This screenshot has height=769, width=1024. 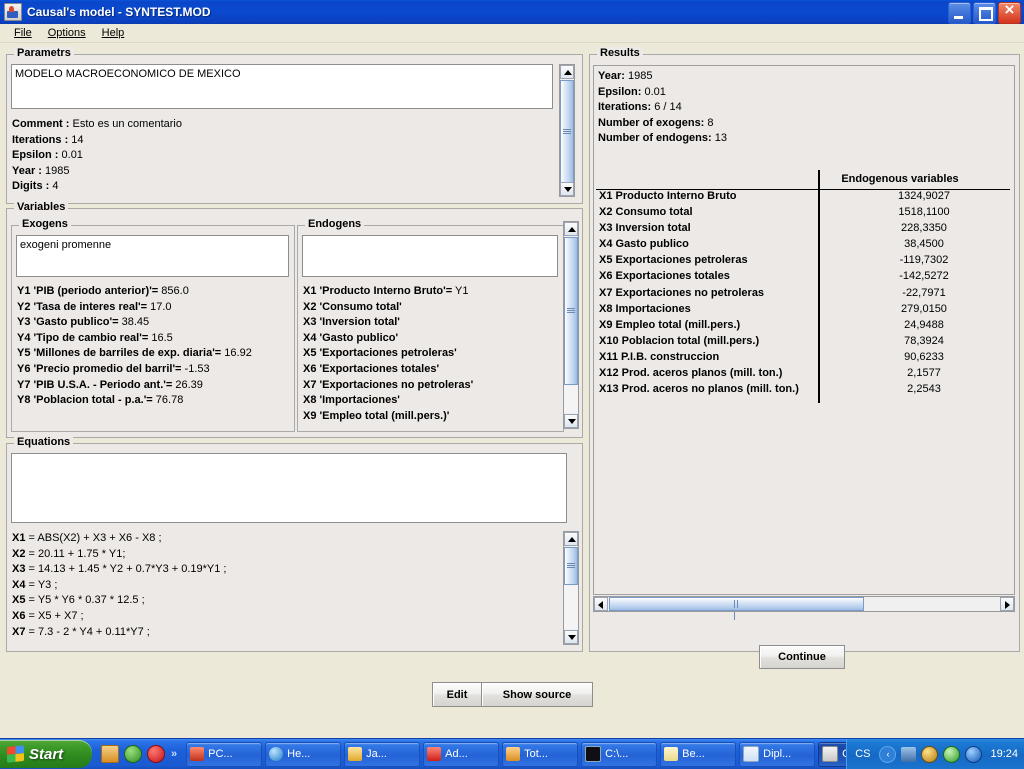 I want to click on menu-item-help: Help, so click(x=113, y=33).